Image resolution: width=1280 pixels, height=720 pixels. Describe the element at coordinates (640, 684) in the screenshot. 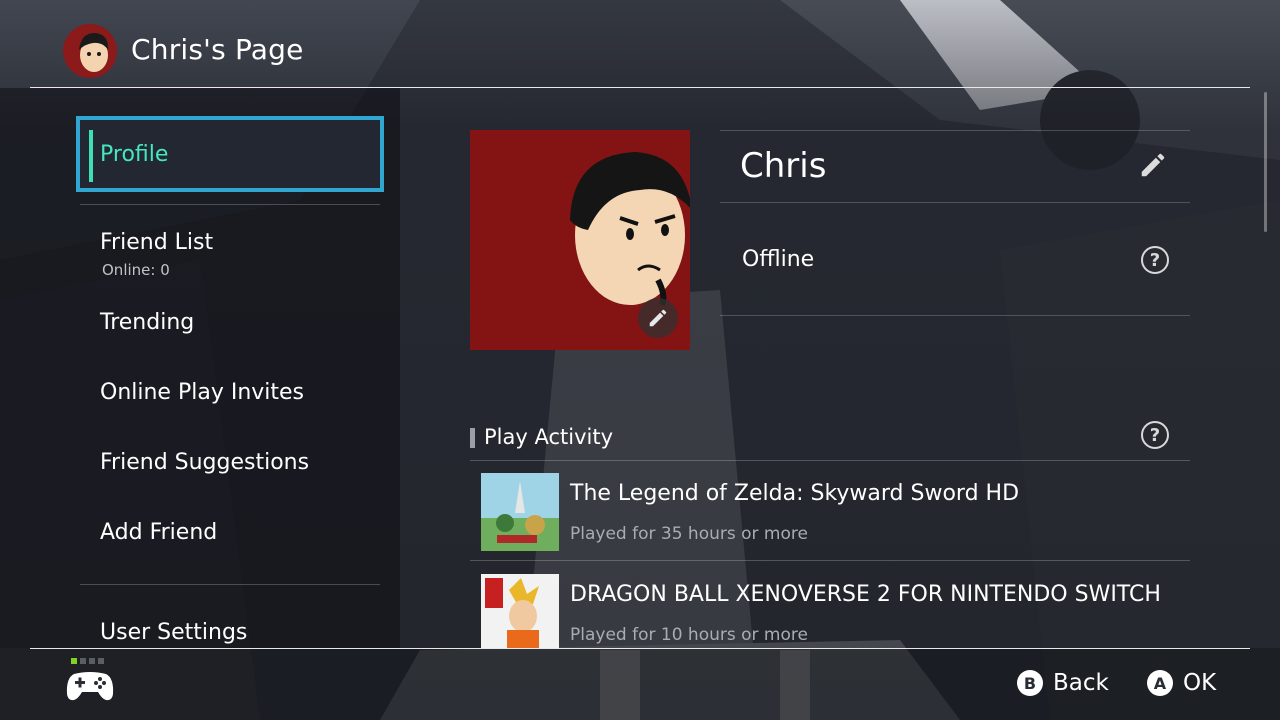

I see `footer: B Back A OK` at that location.